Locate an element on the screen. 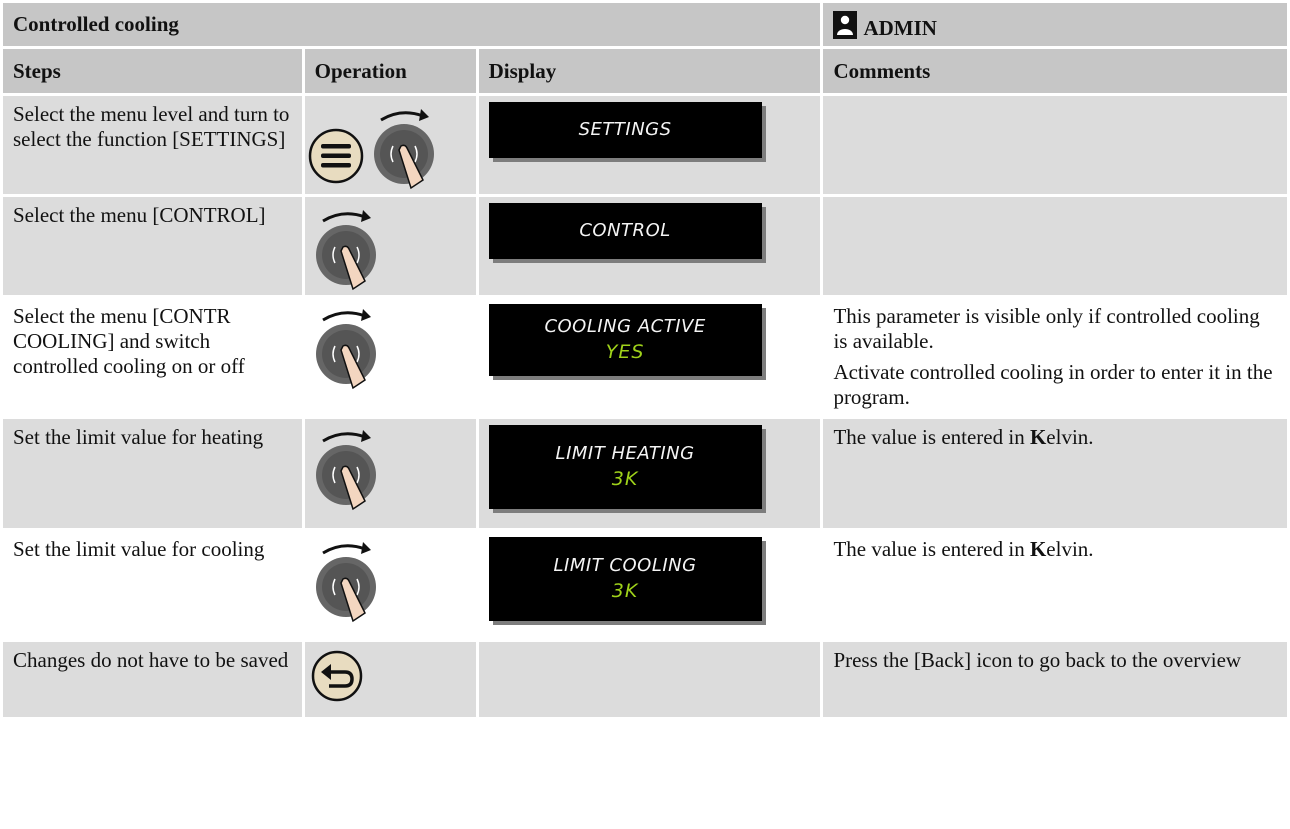  display-cell is located at coordinates (649, 679).